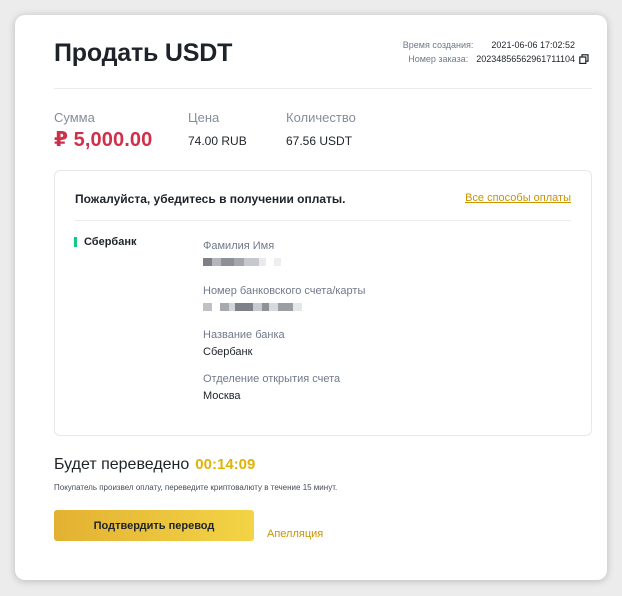 The width and height of the screenshot is (622, 596). What do you see at coordinates (217, 141) in the screenshot?
I see `price-value: 74.00 RUB` at bounding box center [217, 141].